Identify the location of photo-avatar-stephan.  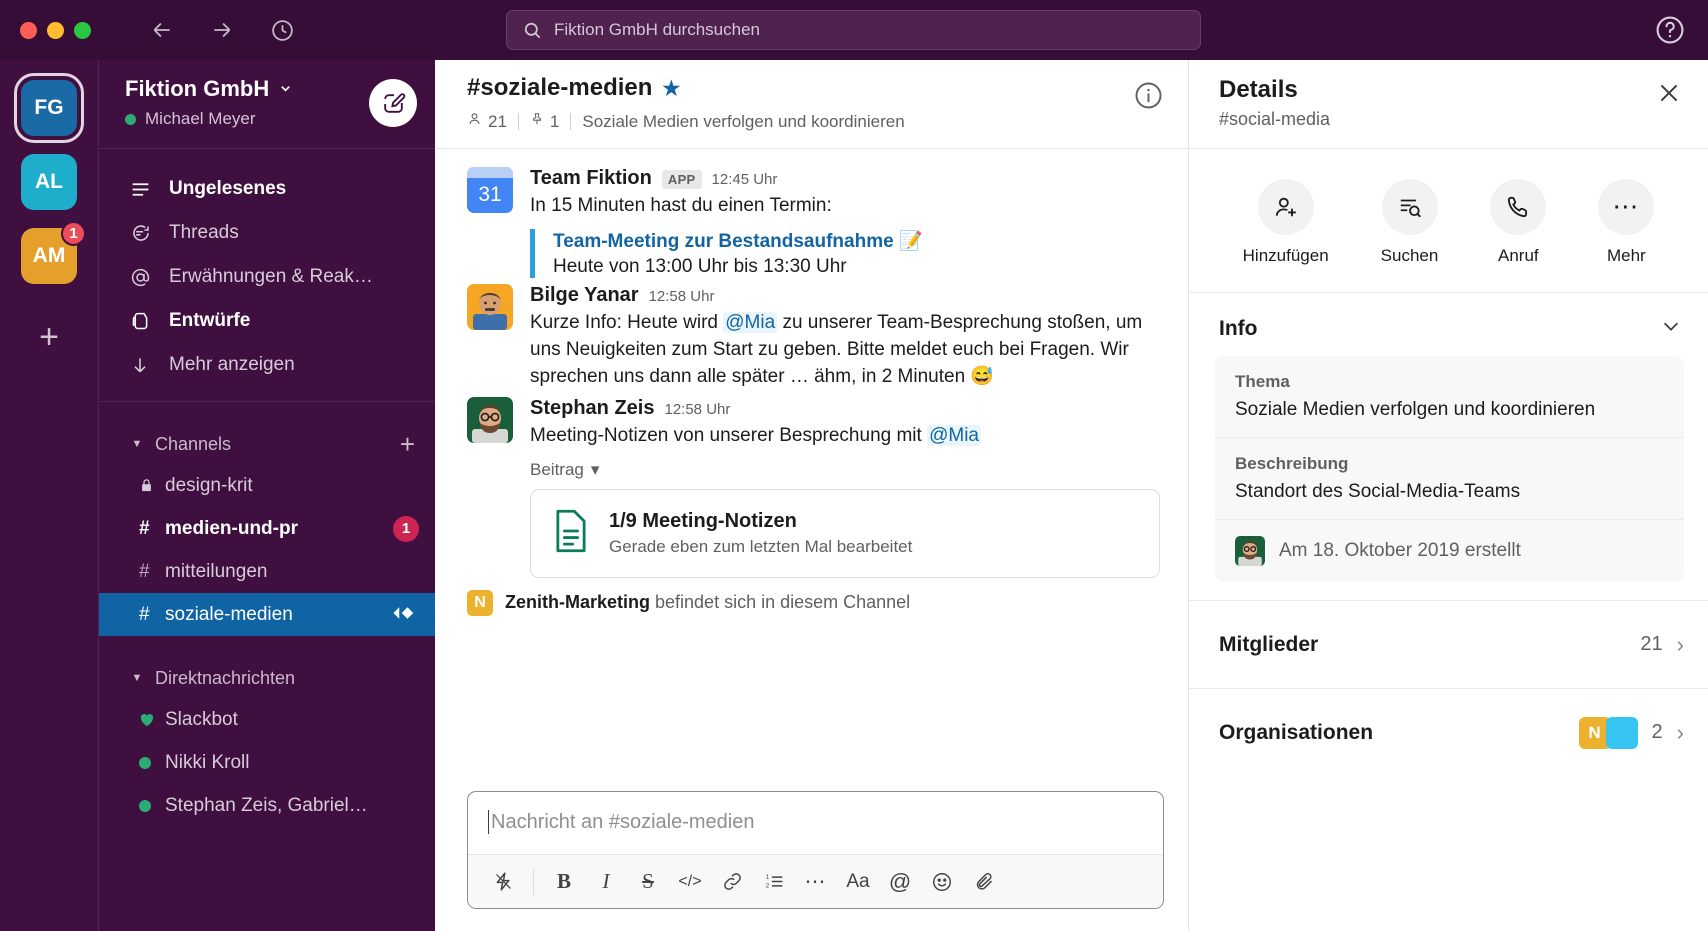
(490, 419).